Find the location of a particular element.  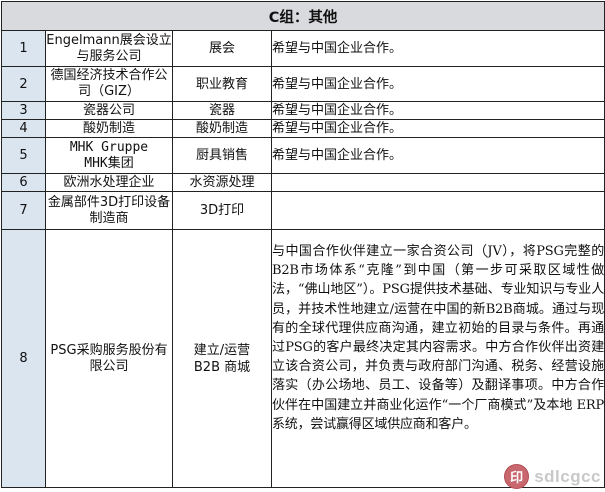

watermark-text: sdlcgcc is located at coordinates (567, 476).